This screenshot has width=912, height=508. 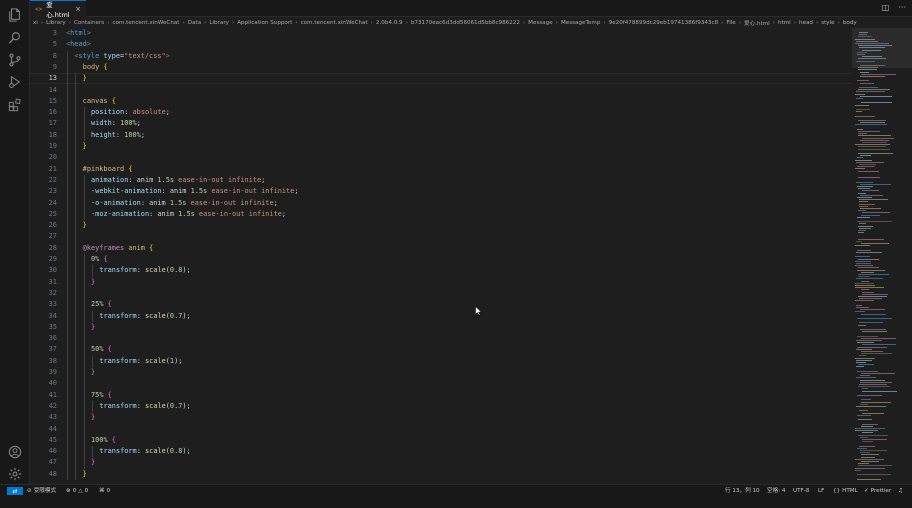 What do you see at coordinates (882, 256) in the screenshot?
I see `minimap` at bounding box center [882, 256].